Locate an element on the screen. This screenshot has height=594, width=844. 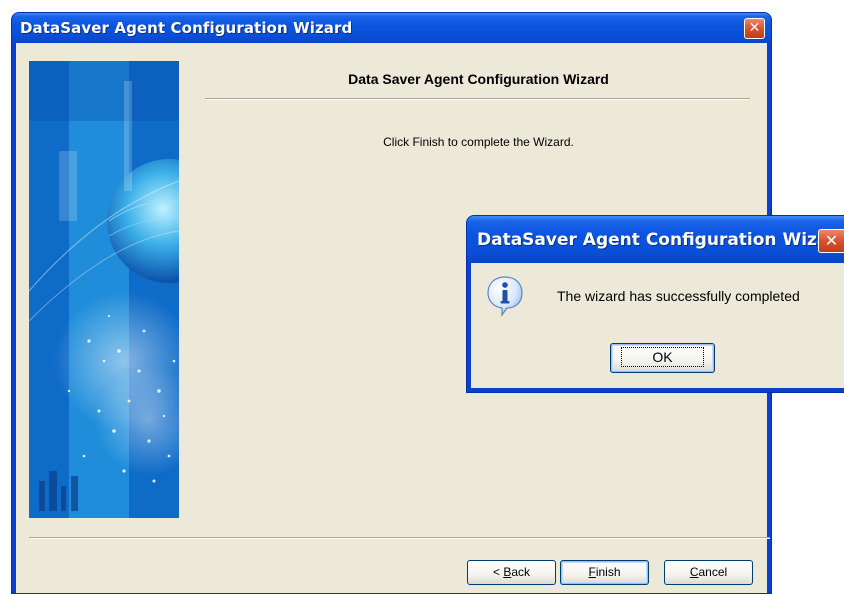
back-button: < Back is located at coordinates (511, 572).